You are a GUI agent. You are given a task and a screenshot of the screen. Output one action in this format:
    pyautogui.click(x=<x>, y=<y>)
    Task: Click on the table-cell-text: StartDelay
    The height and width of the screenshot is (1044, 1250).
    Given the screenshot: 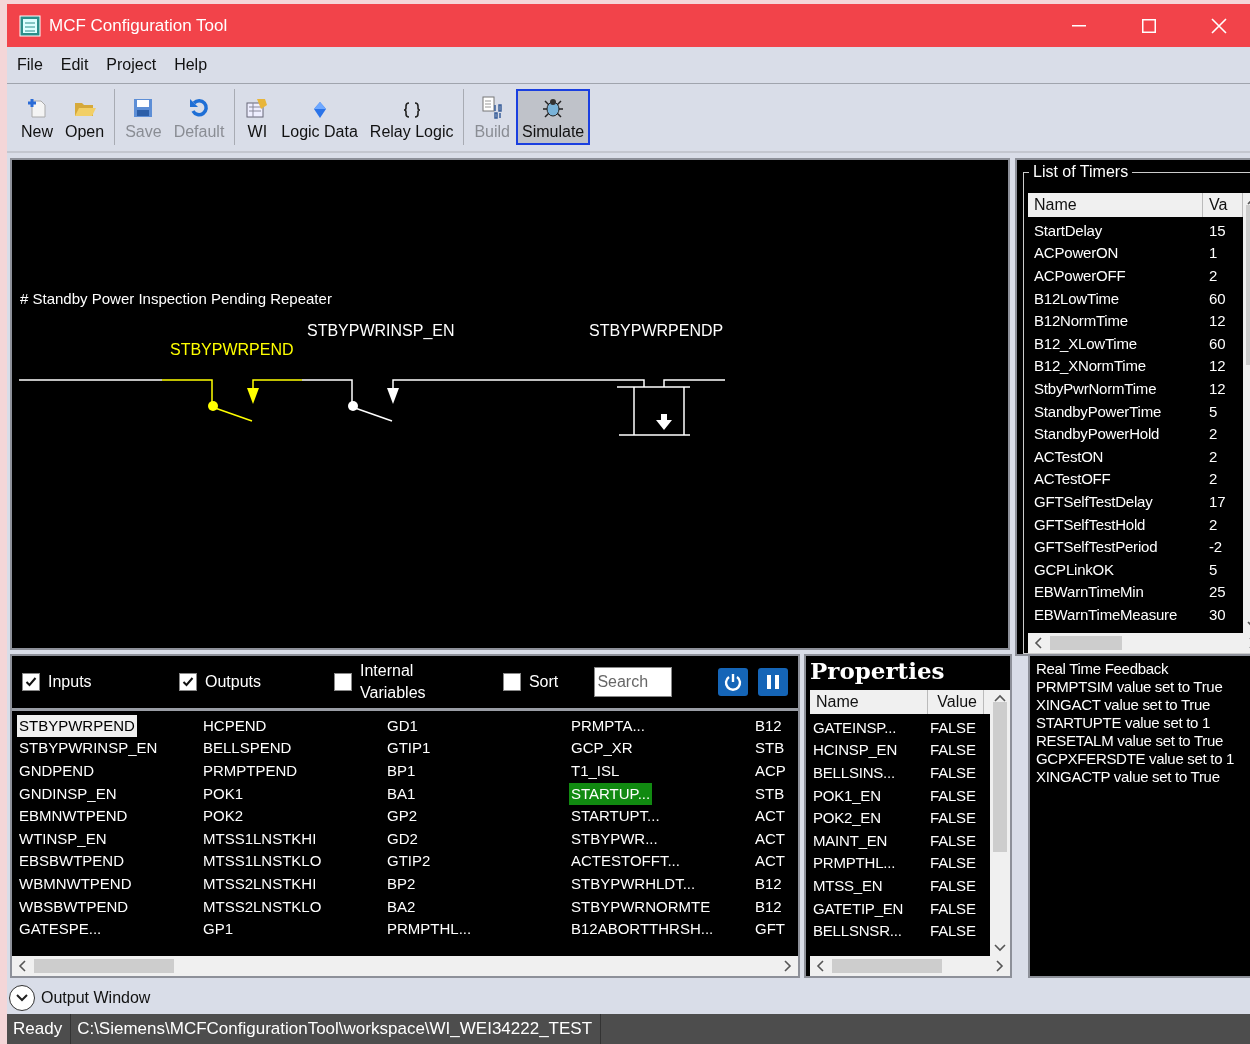 What is the action you would take?
    pyautogui.click(x=1068, y=231)
    